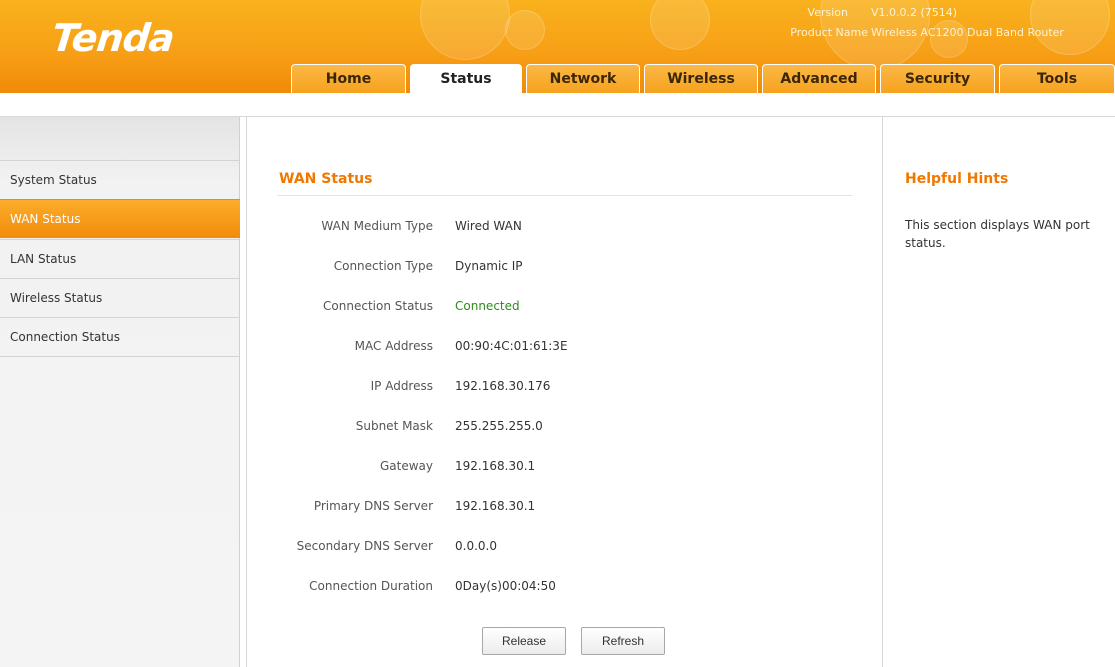  I want to click on tab-advanced: Advanced, so click(819, 78).